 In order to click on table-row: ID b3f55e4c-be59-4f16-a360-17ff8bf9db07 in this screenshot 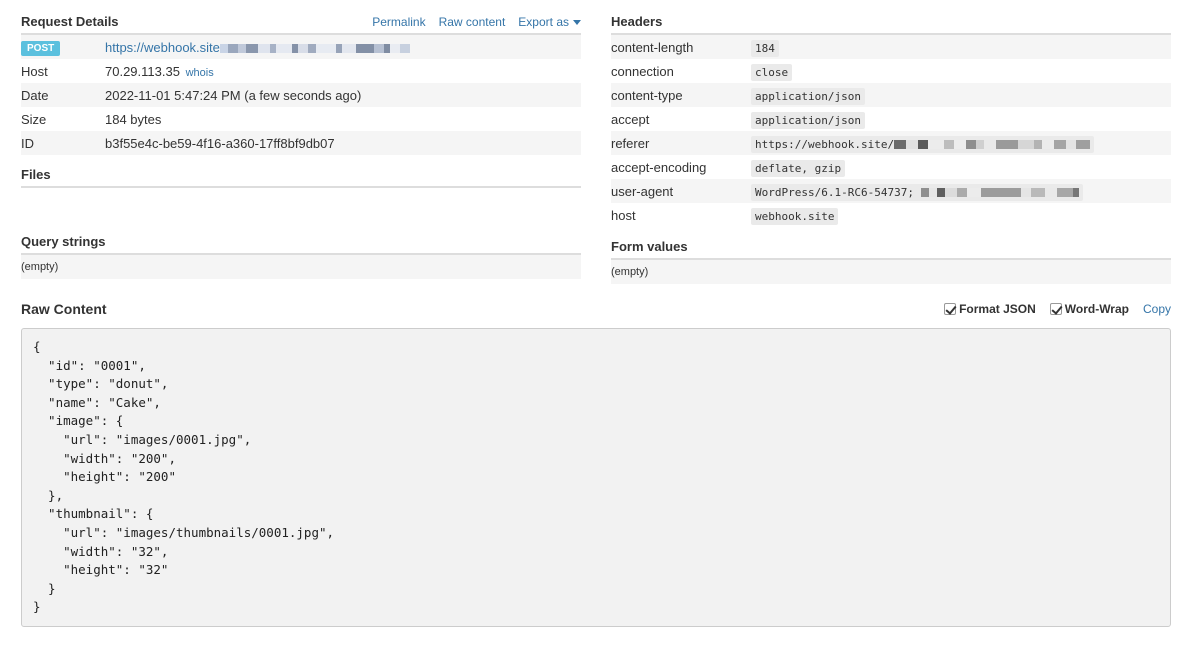, I will do `click(301, 143)`.